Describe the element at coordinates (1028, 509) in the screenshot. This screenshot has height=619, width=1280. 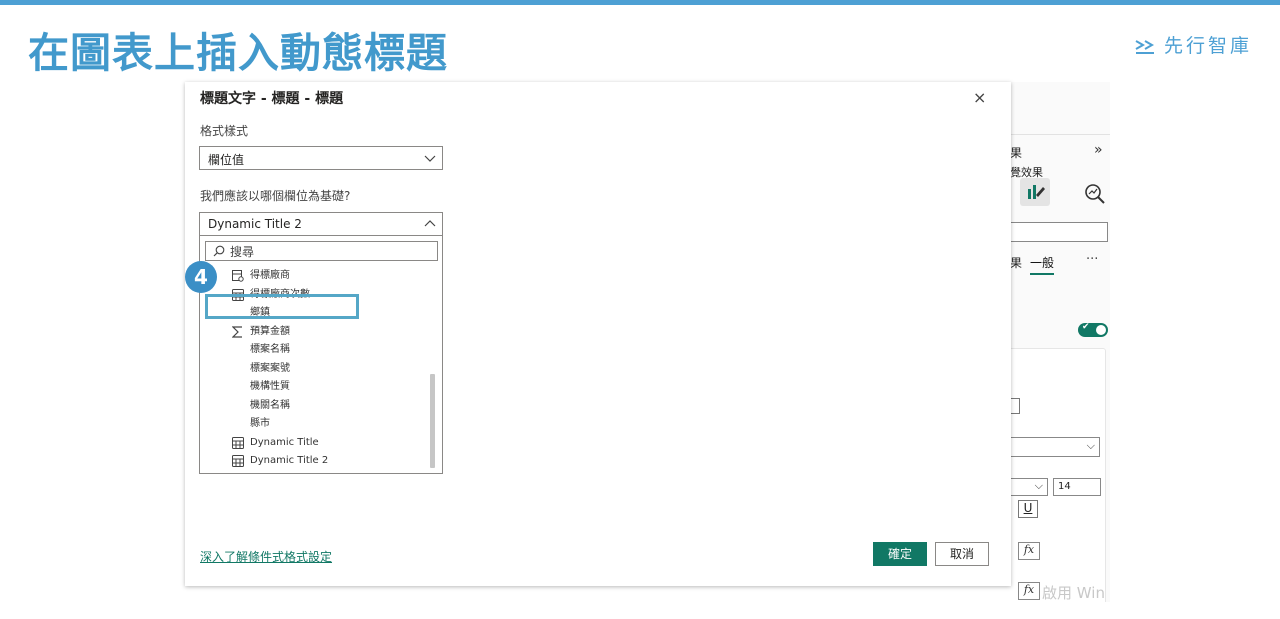
I see `underline-button: U` at that location.